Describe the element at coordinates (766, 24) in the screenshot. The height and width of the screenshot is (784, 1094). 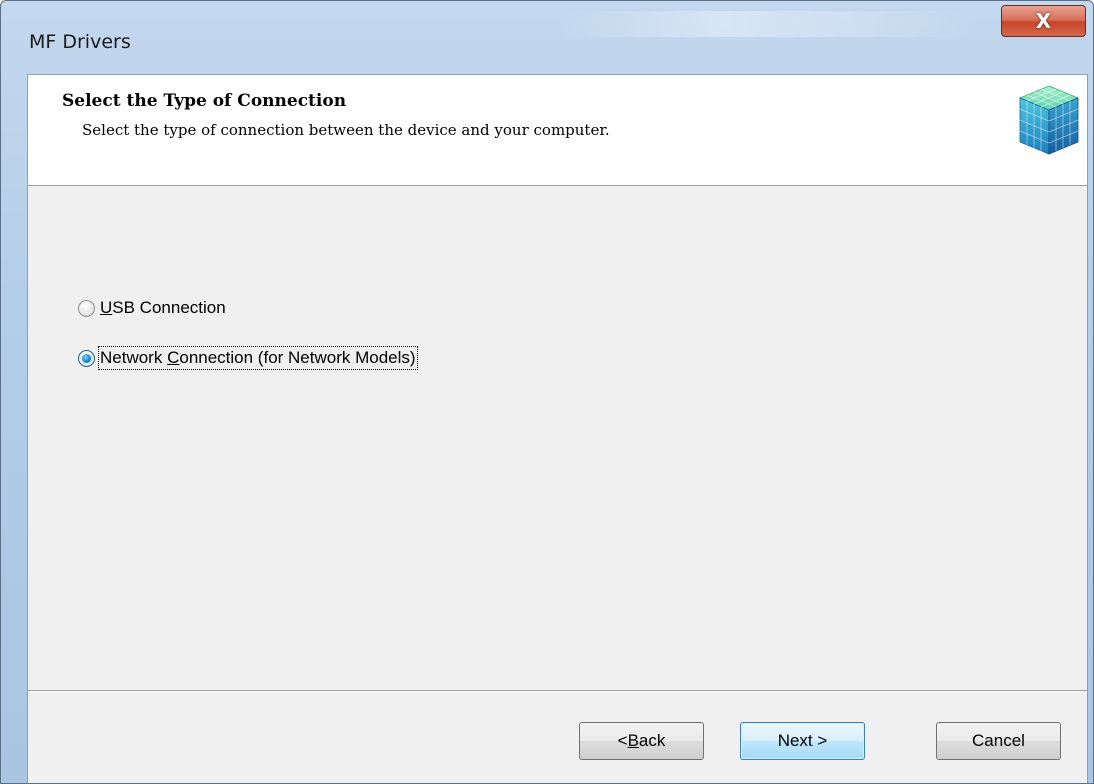
I see `title-bar-ghost` at that location.